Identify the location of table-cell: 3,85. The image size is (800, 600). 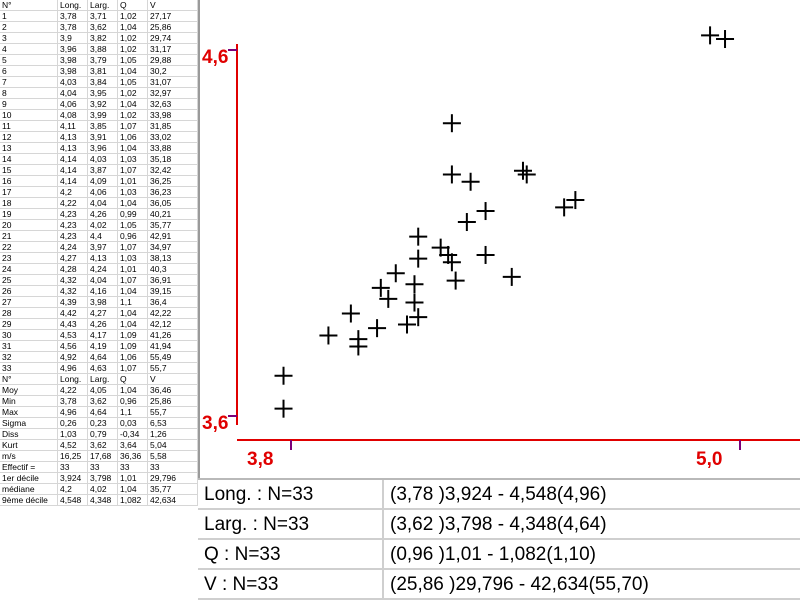
(103, 126).